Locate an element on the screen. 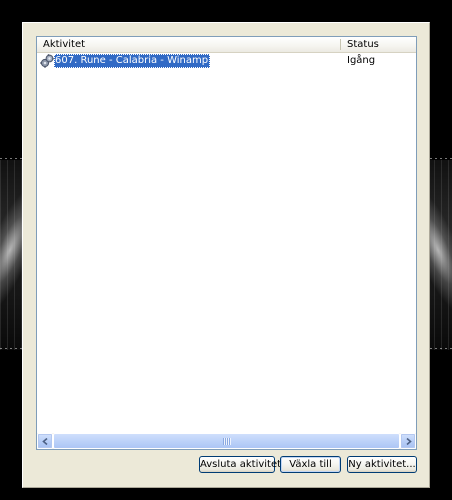  scrollbar-track is located at coordinates (226, 441).